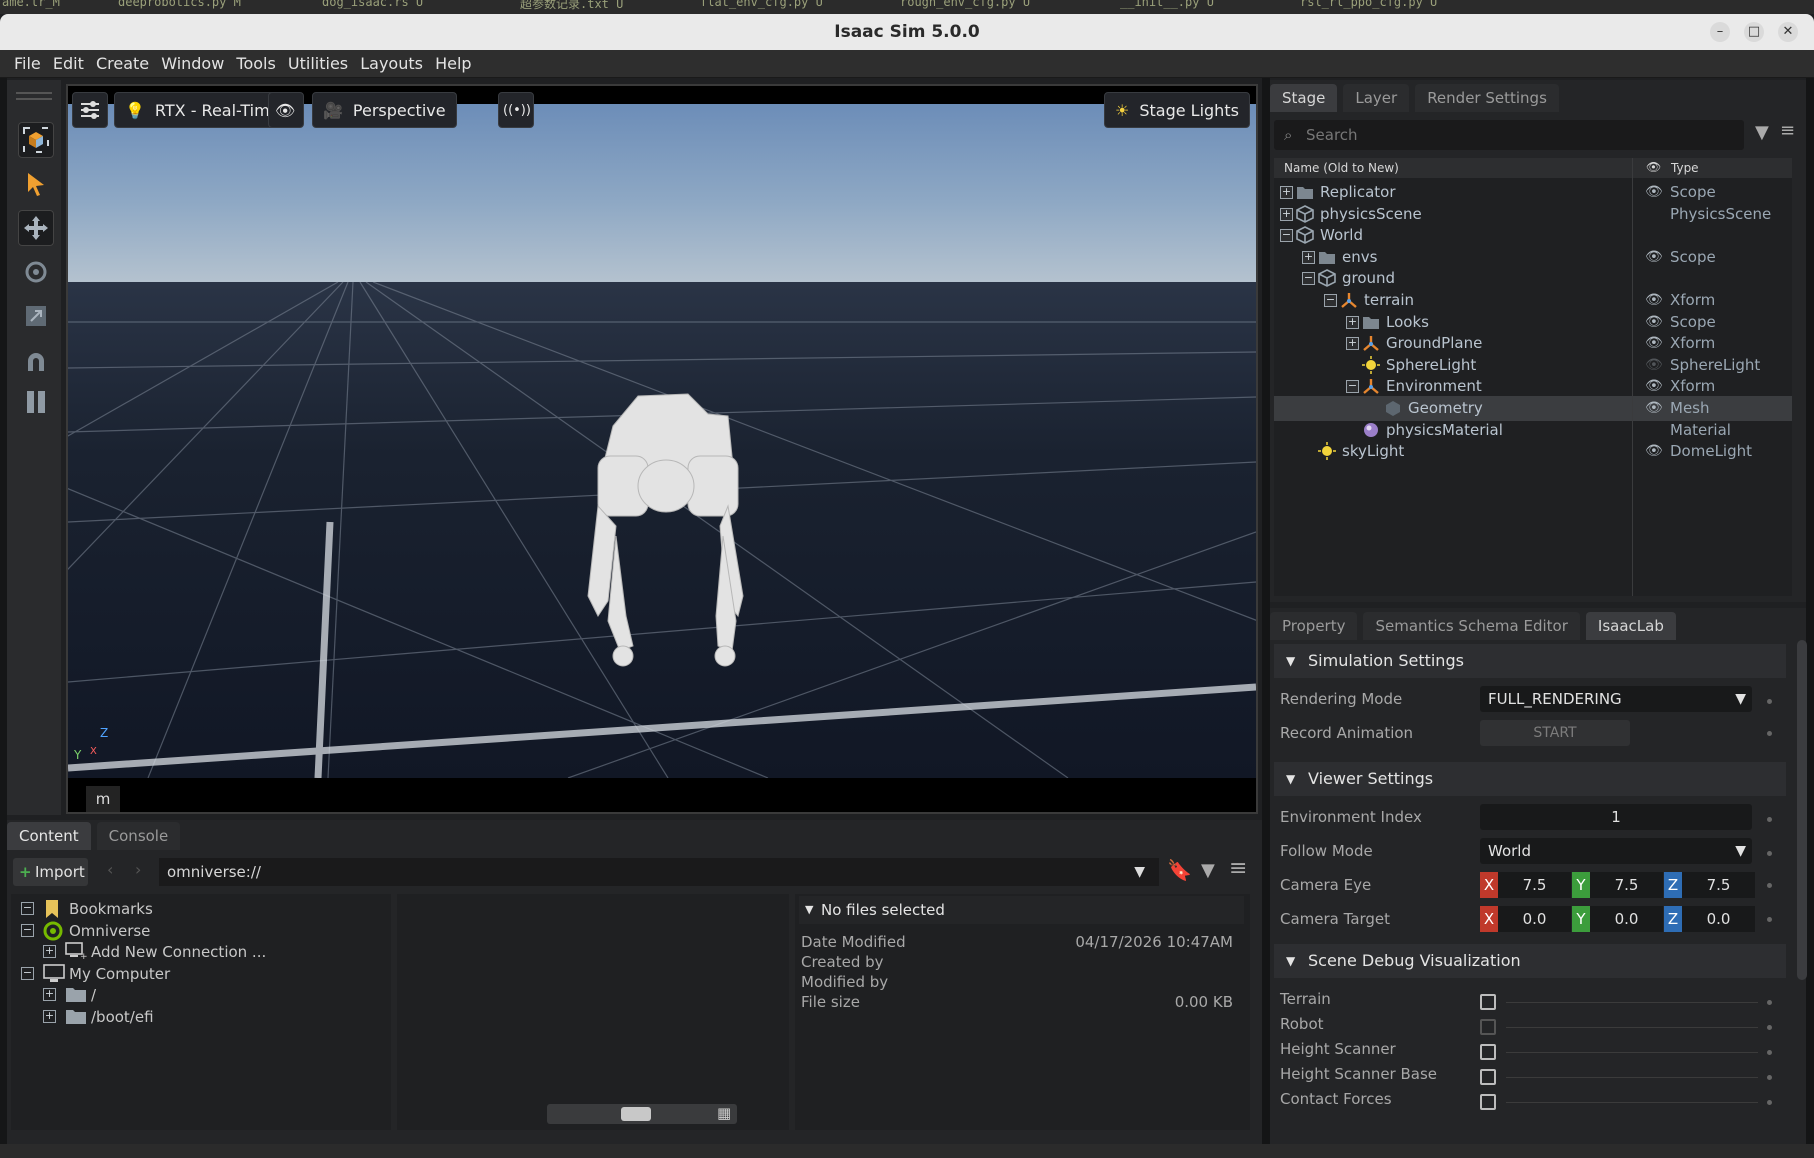  I want to click on col-type-header: Type, so click(1685, 168).